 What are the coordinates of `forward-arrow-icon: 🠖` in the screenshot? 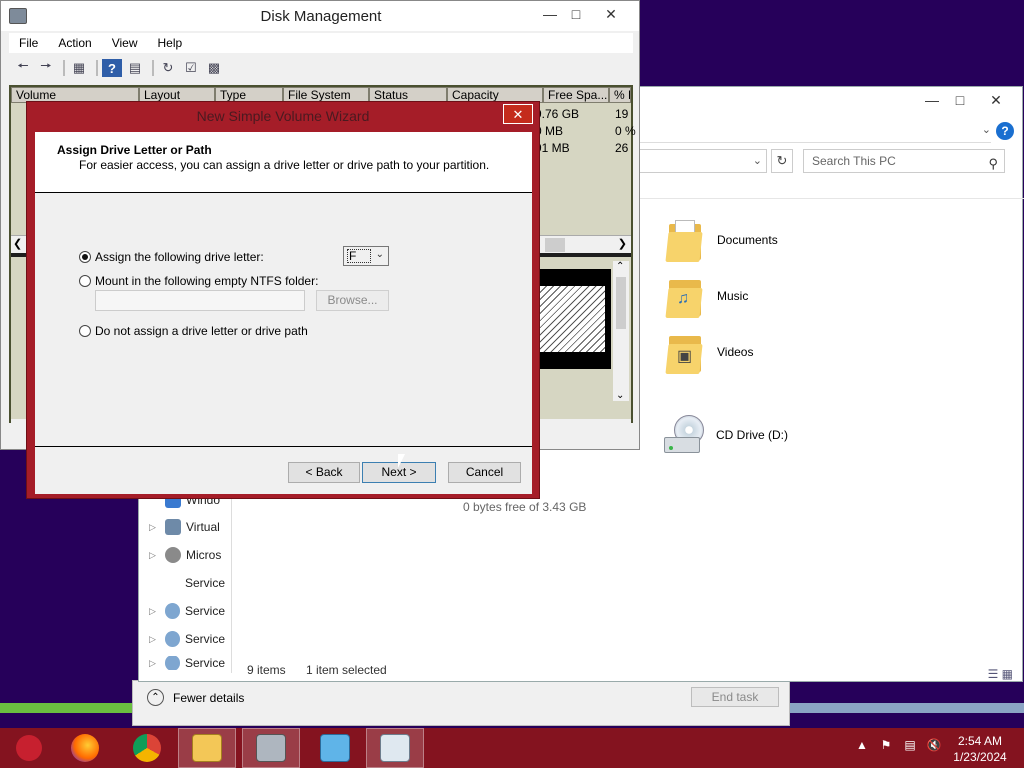 It's located at (46, 67).